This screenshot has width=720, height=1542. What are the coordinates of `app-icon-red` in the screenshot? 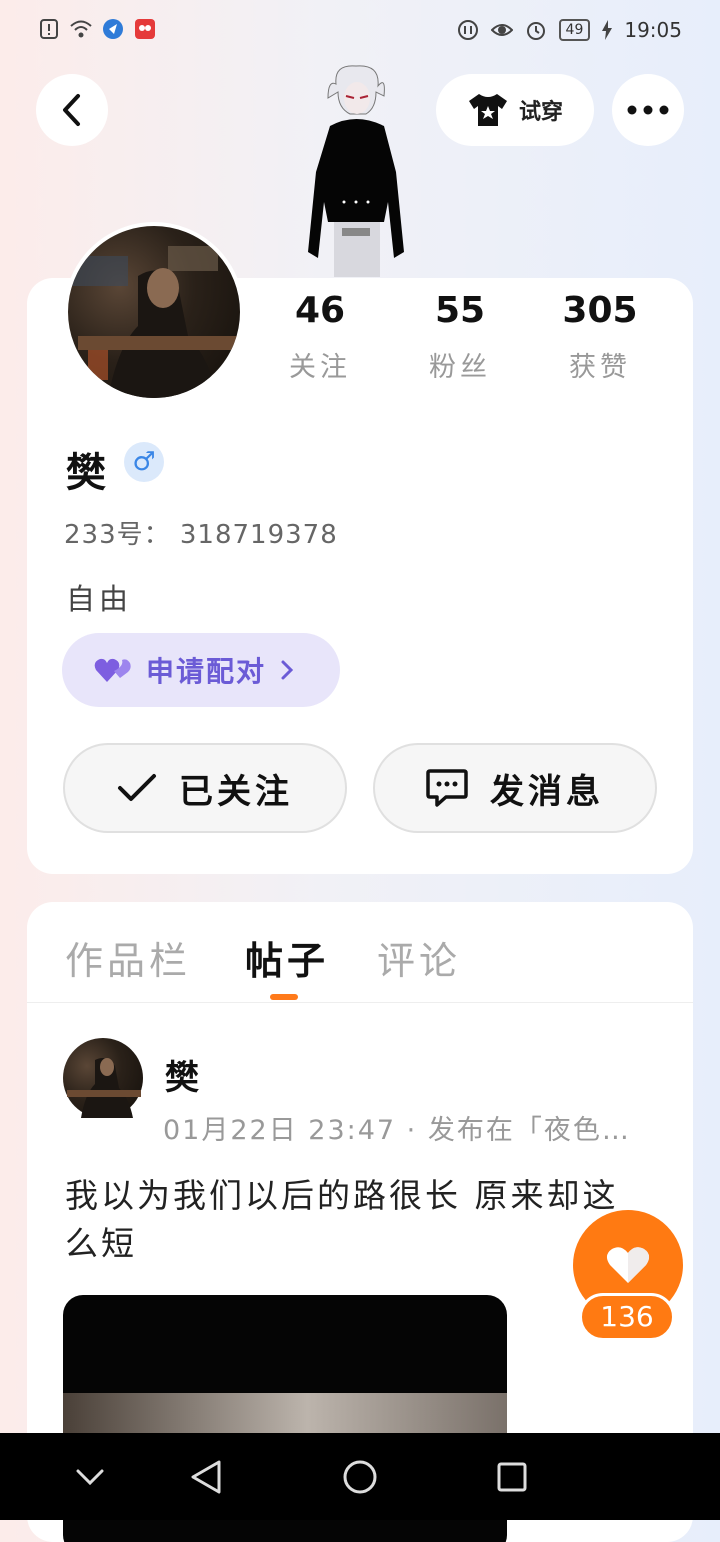 It's located at (145, 29).